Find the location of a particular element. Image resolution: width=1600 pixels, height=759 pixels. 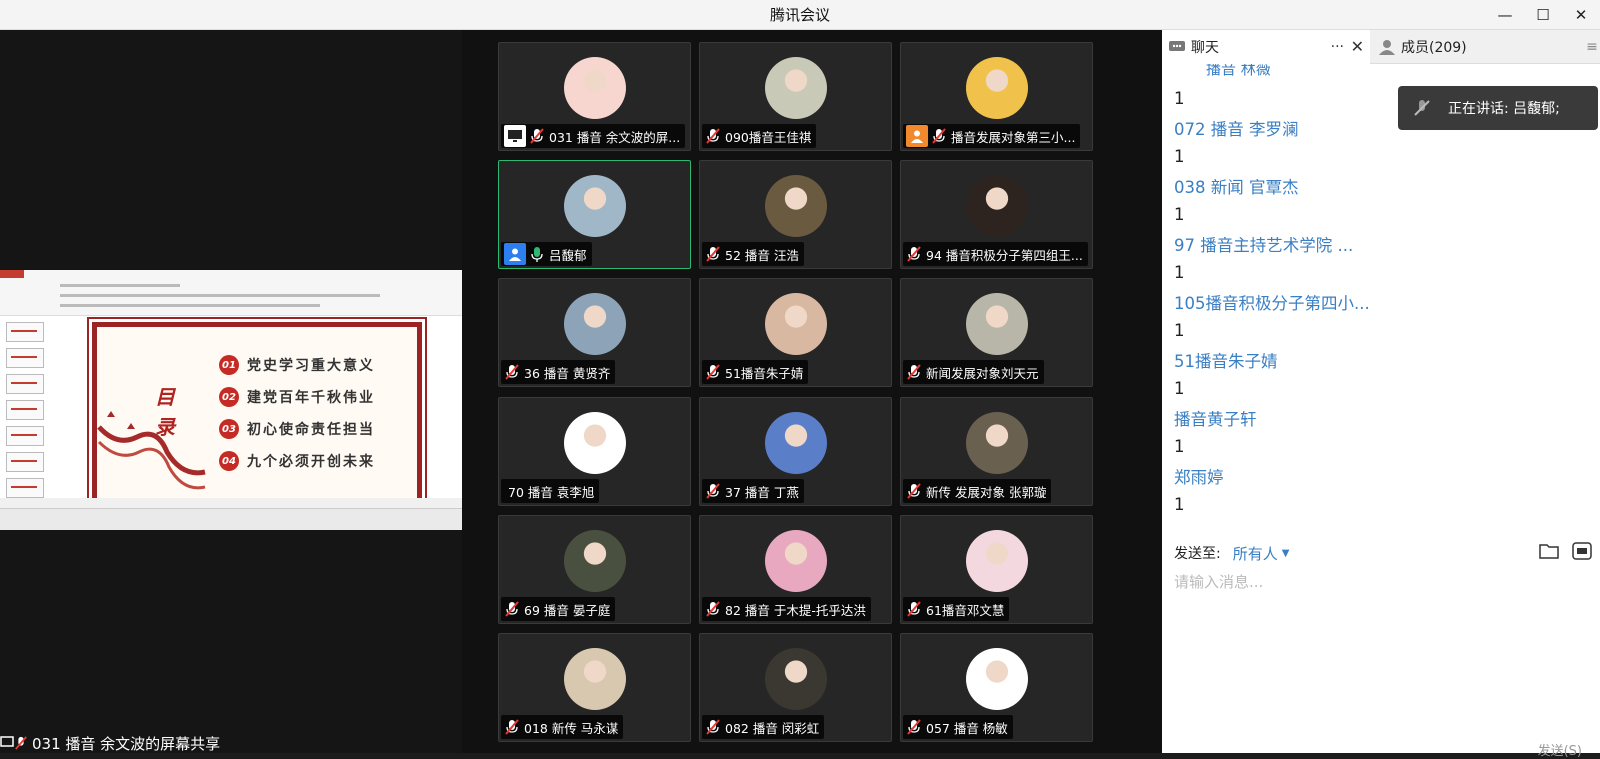

menu-icon: ≡ is located at coordinates (1592, 47).